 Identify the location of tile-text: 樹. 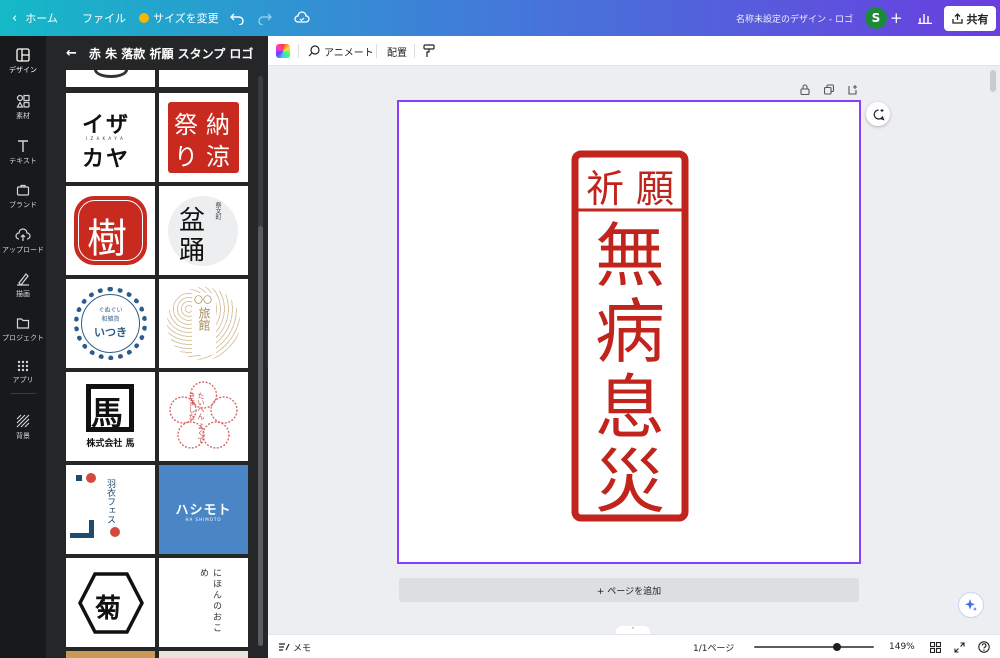
(107, 239).